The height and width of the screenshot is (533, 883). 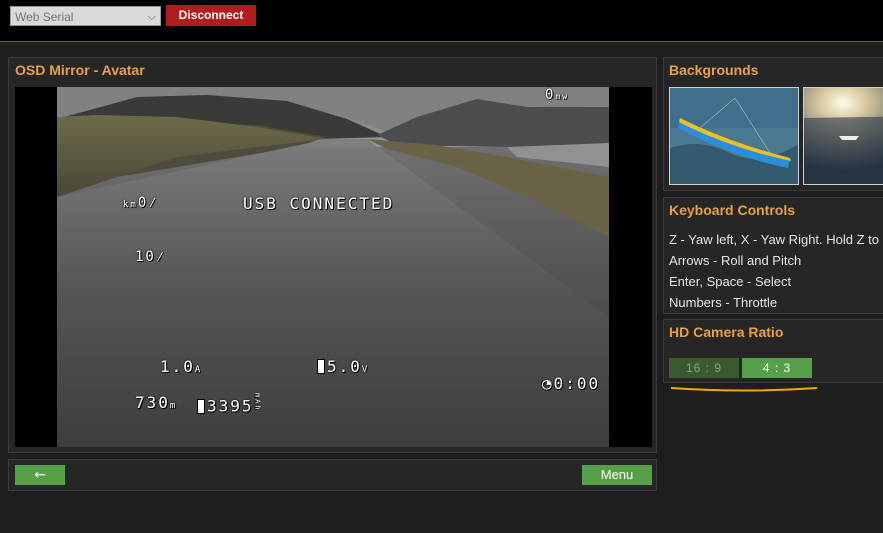 I want to click on backgrounds-title: Backgrounds, so click(x=714, y=70).